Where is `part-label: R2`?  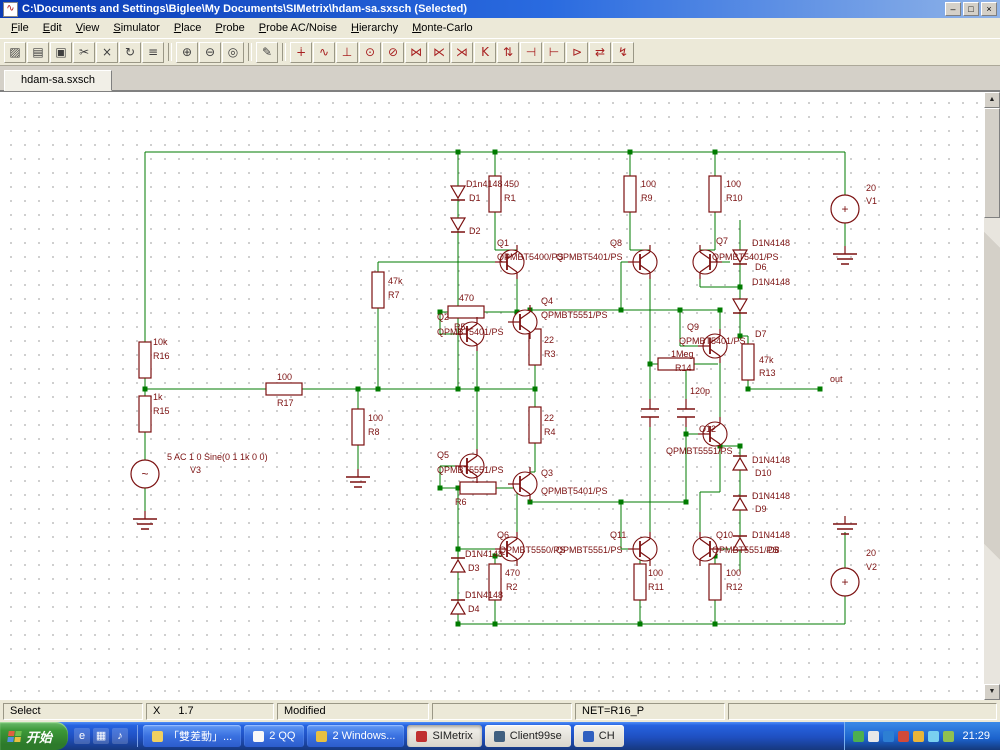 part-label: R2 is located at coordinates (512, 587).